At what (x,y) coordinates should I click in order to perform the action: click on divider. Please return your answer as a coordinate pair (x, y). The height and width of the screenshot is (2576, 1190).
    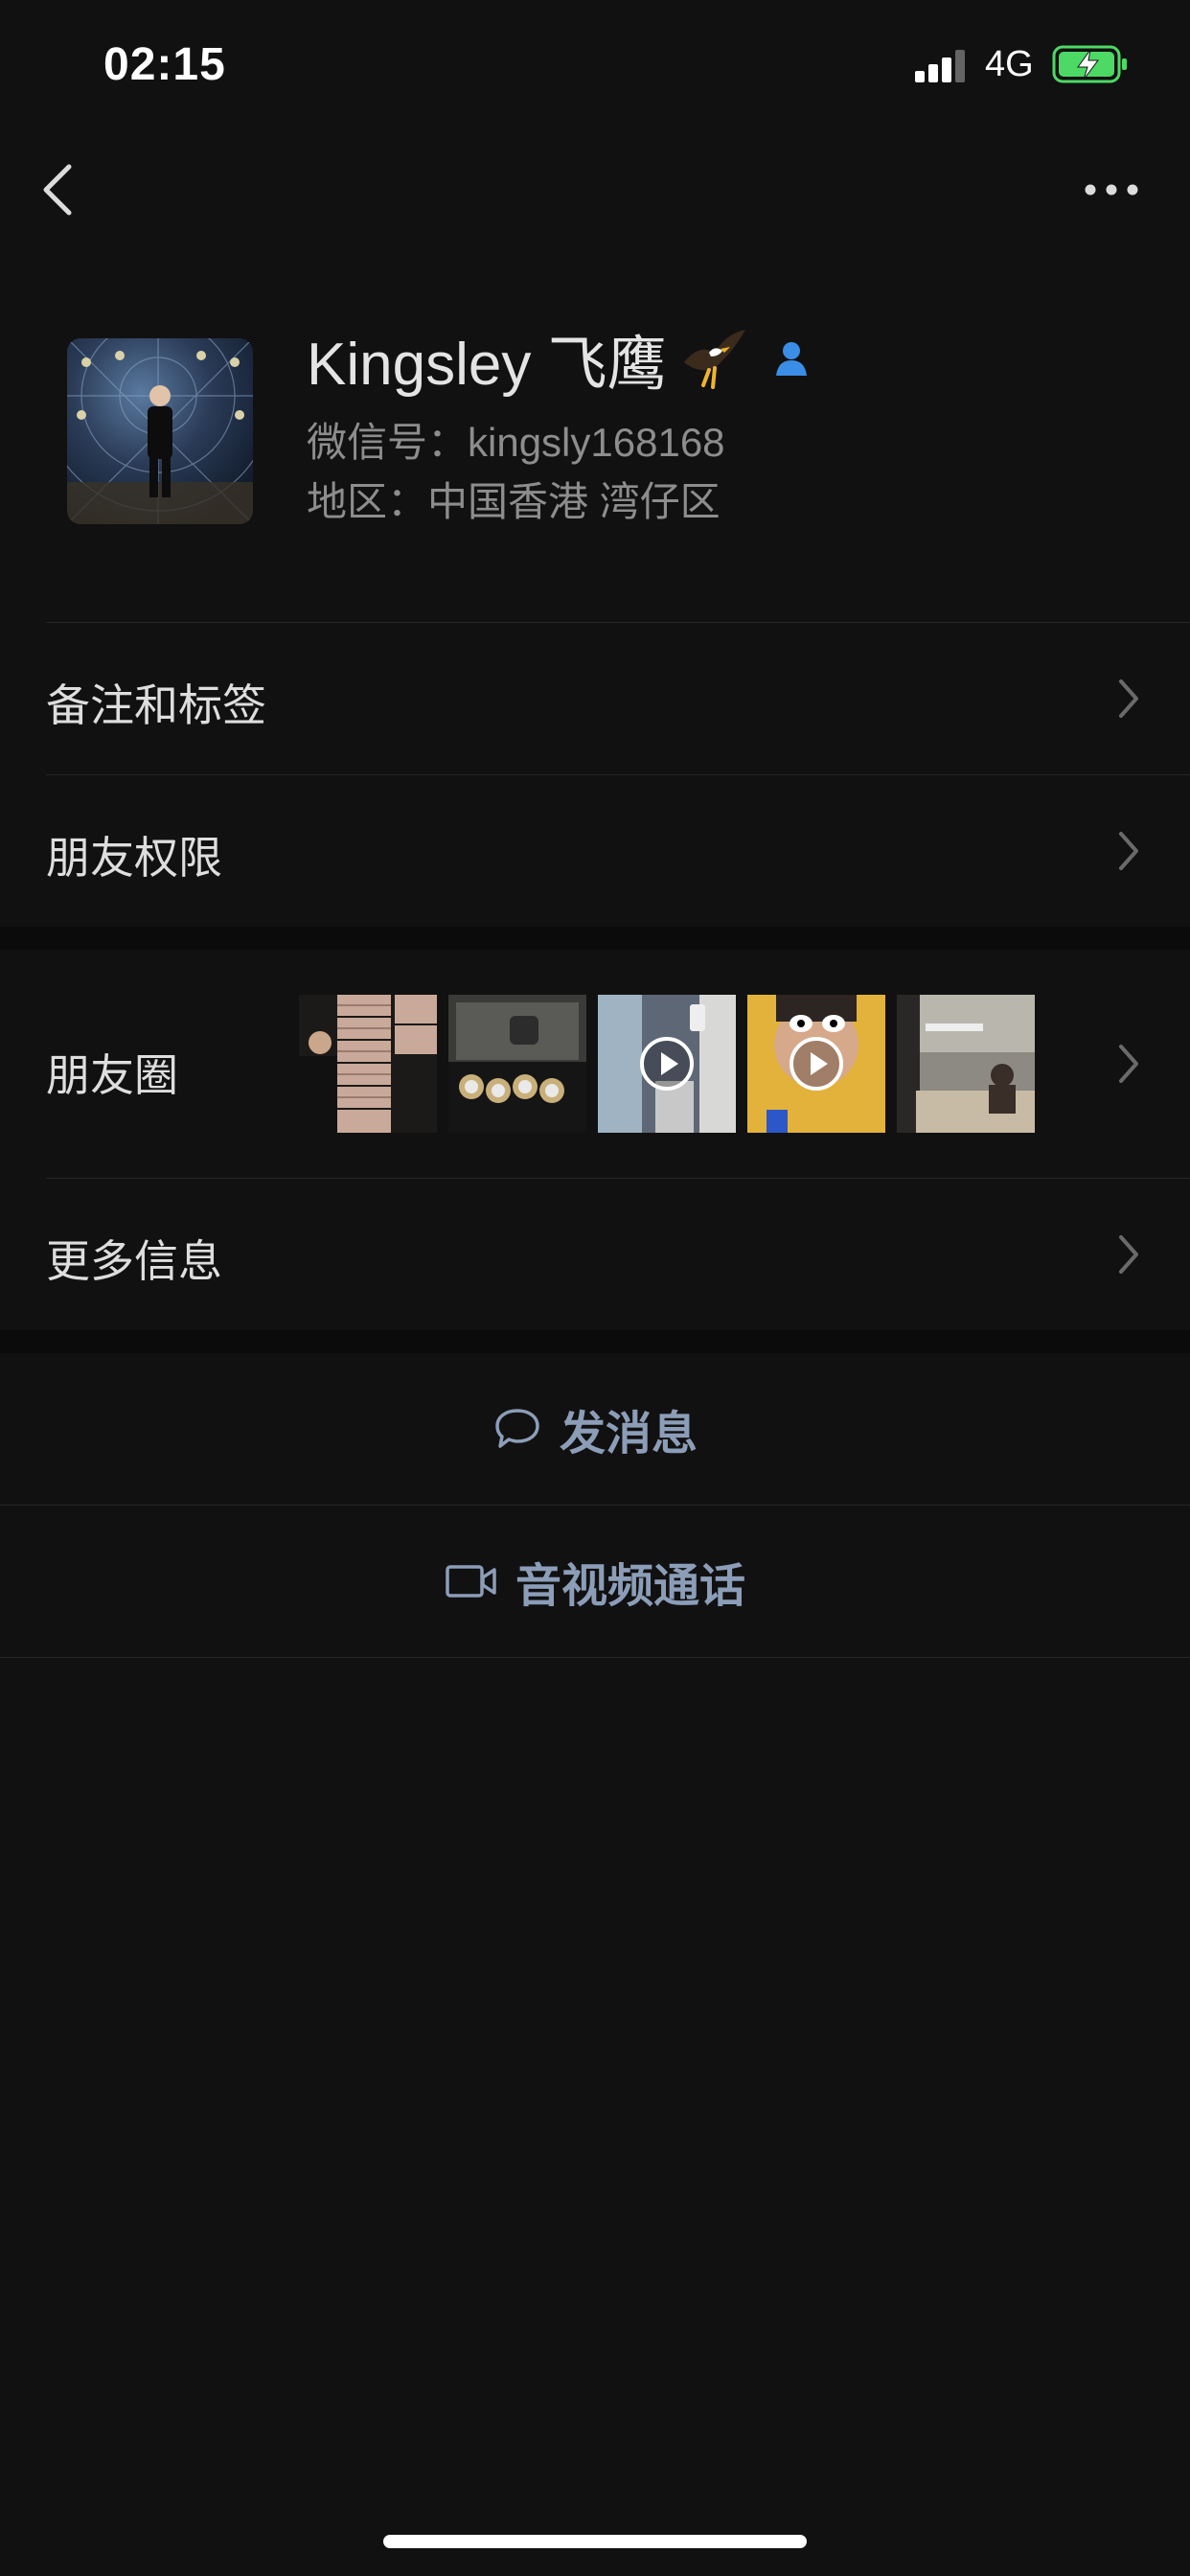
    Looking at the image, I should click on (595, 1657).